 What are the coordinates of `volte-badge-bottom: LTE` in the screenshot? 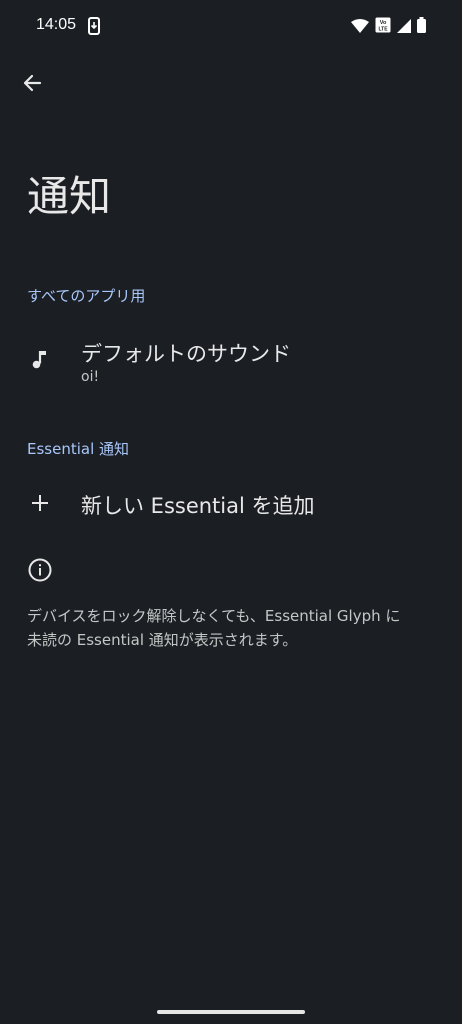 It's located at (383, 30).